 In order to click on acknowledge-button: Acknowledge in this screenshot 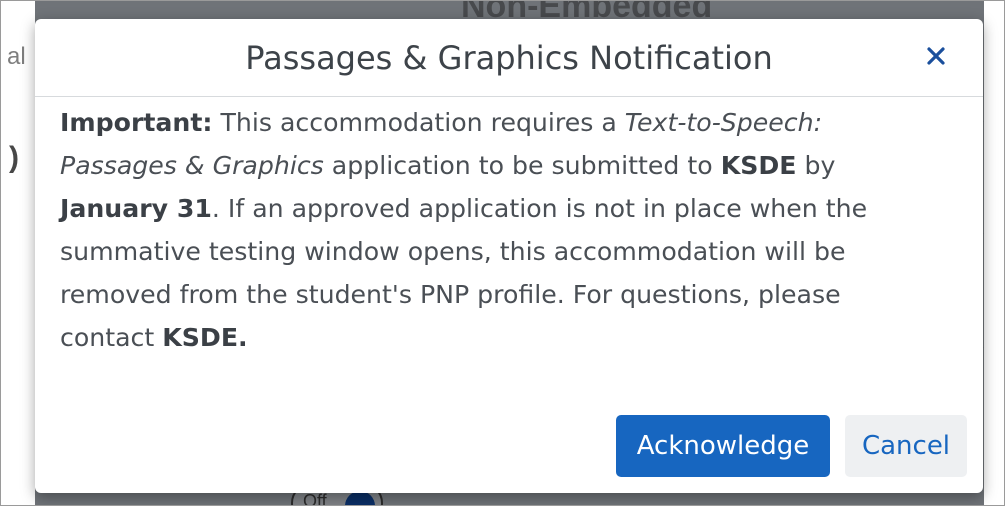, I will do `click(723, 446)`.